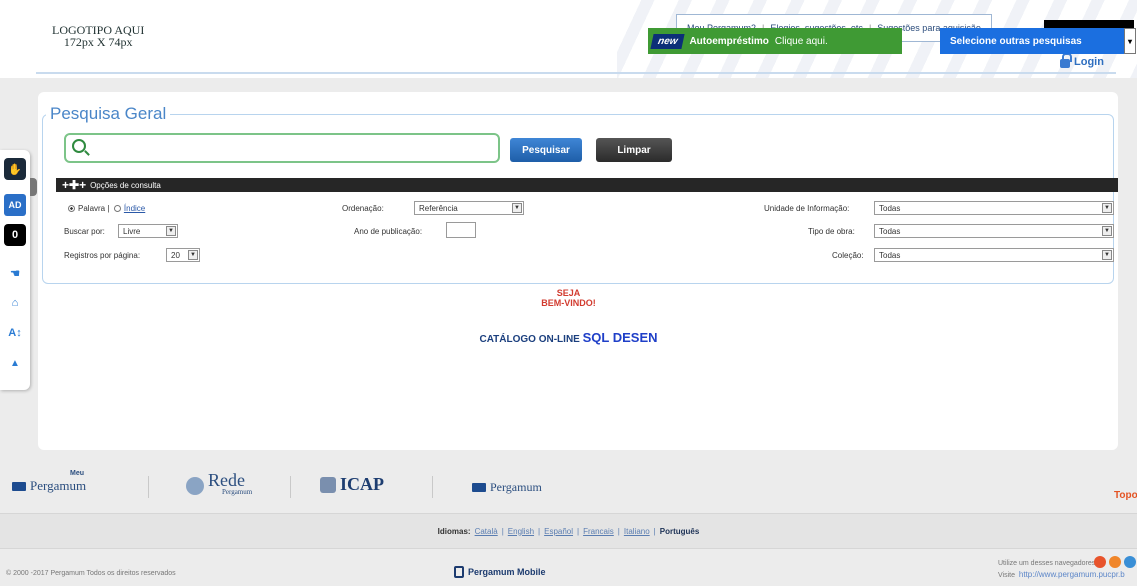 This screenshot has width=1137, height=586. Describe the element at coordinates (994, 255) in the screenshot. I see `colecao-select: Todas ▼` at that location.